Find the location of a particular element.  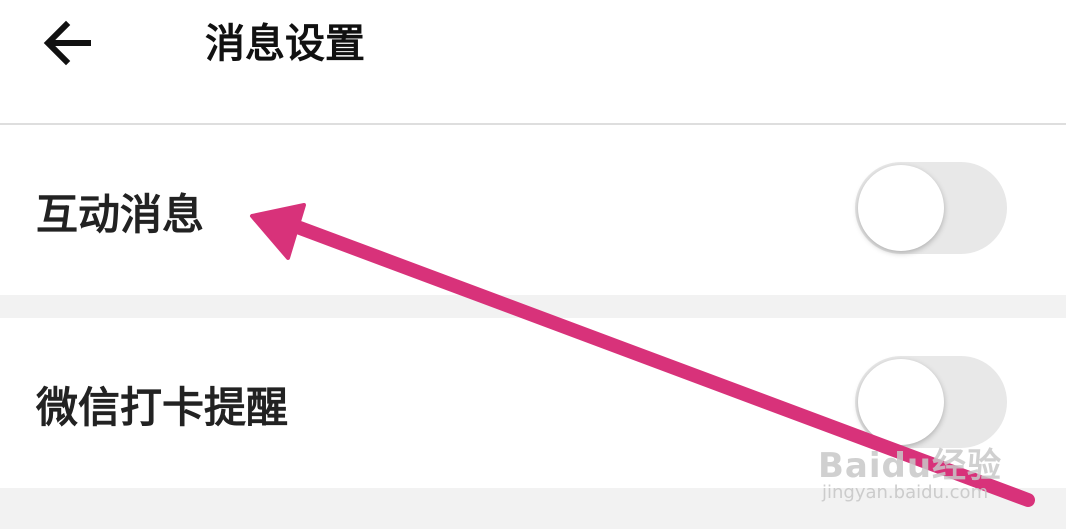

back-button is located at coordinates (72, 44).